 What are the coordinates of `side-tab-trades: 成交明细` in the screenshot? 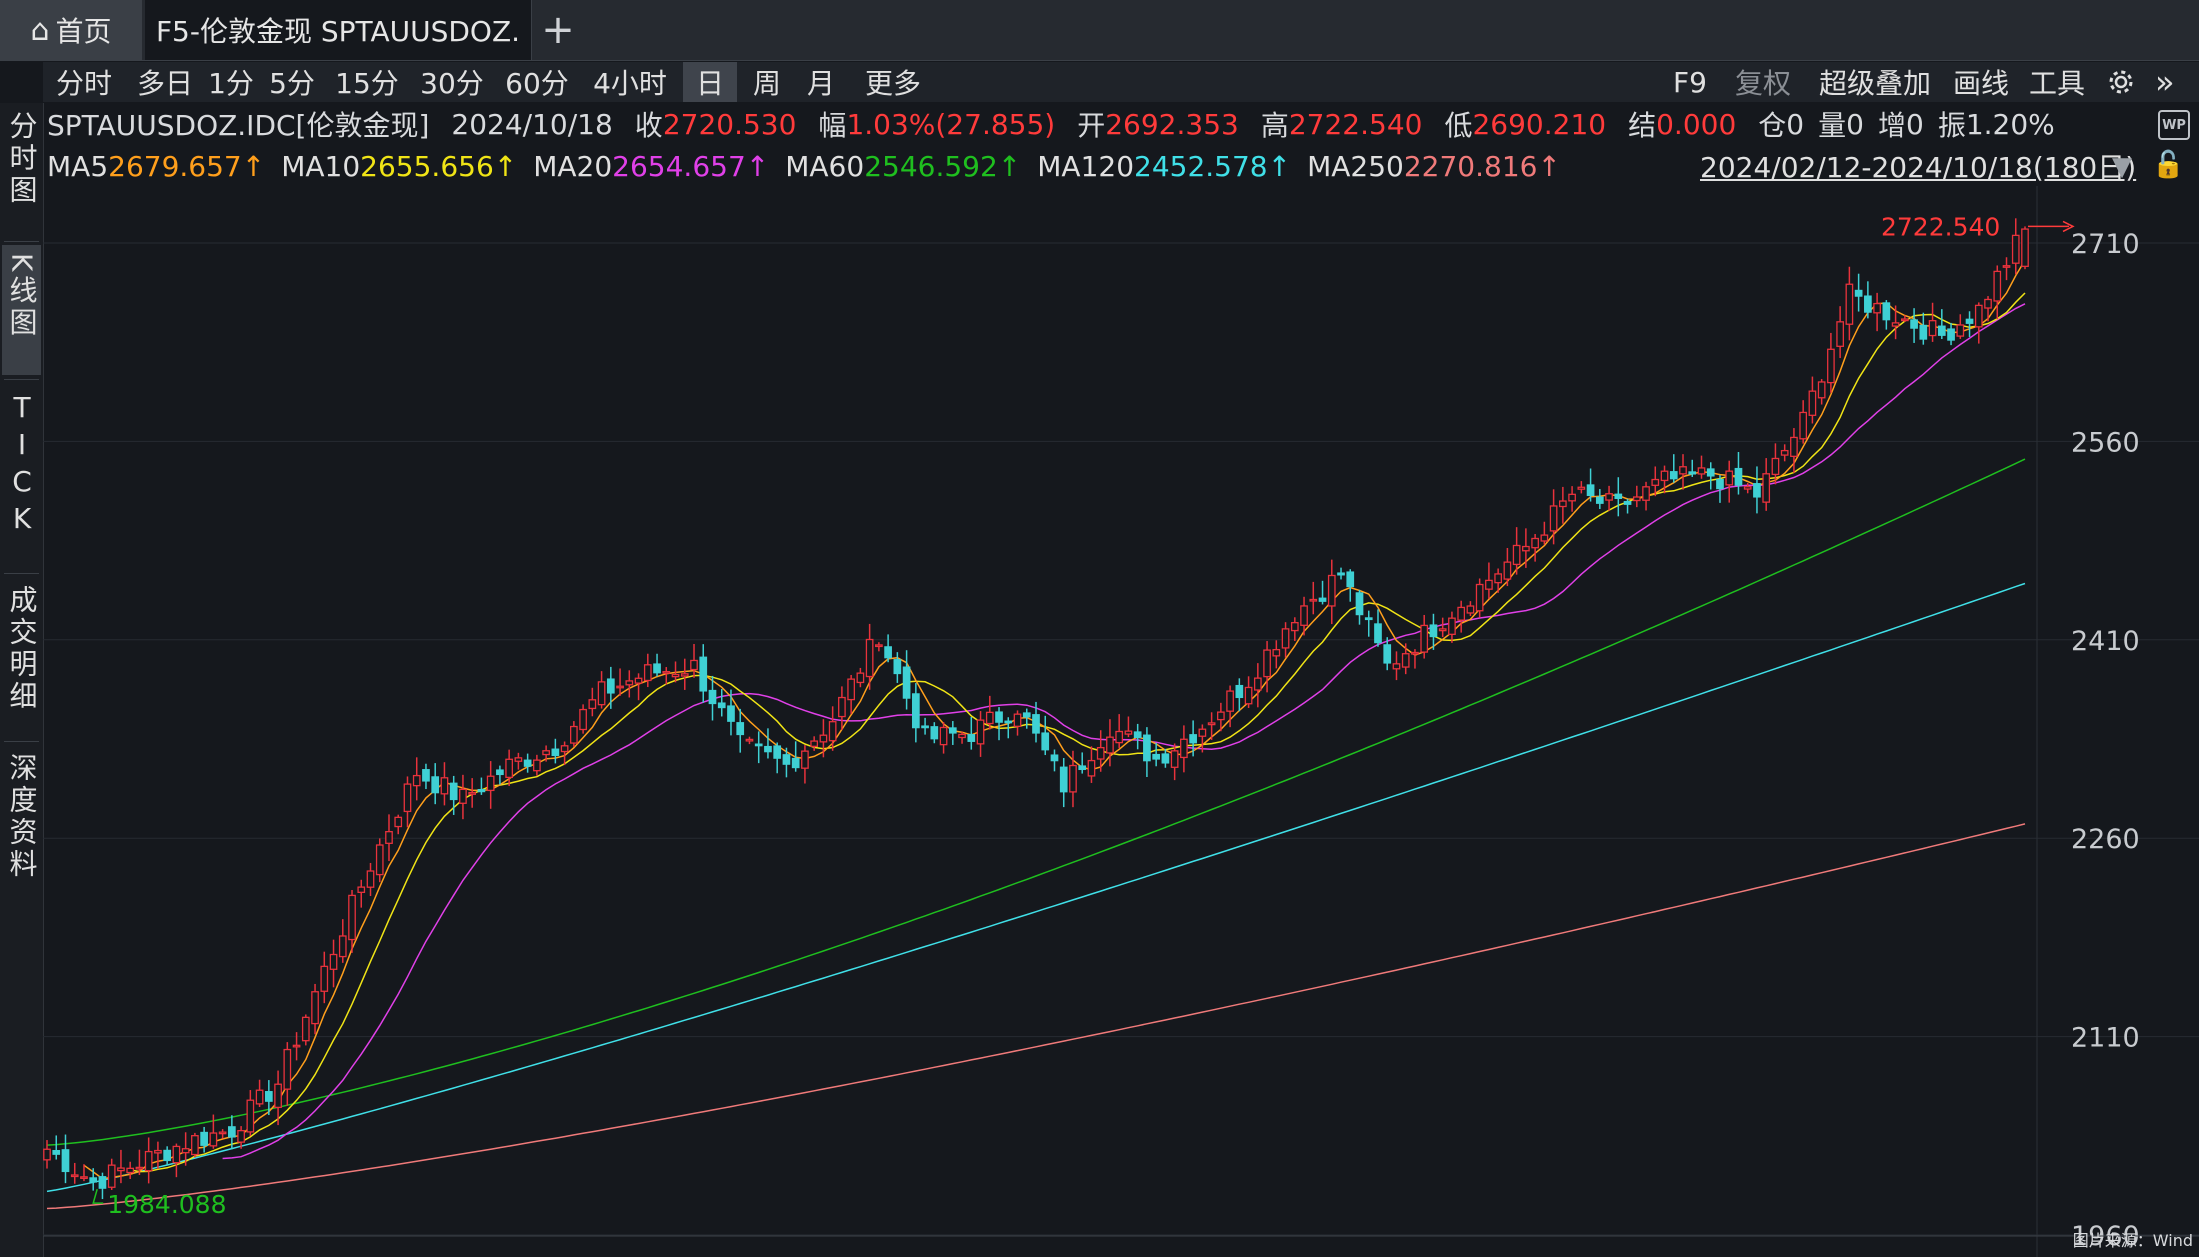 It's located at (21, 657).